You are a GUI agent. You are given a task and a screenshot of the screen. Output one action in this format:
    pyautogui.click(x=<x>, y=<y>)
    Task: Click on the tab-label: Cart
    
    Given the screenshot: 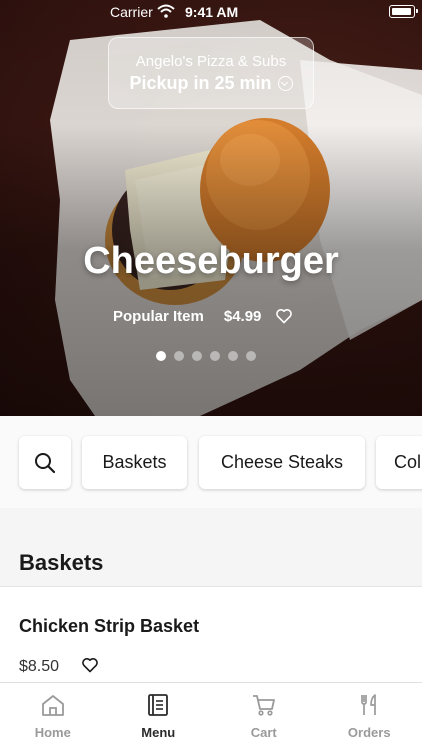 What is the action you would take?
    pyautogui.click(x=263, y=732)
    